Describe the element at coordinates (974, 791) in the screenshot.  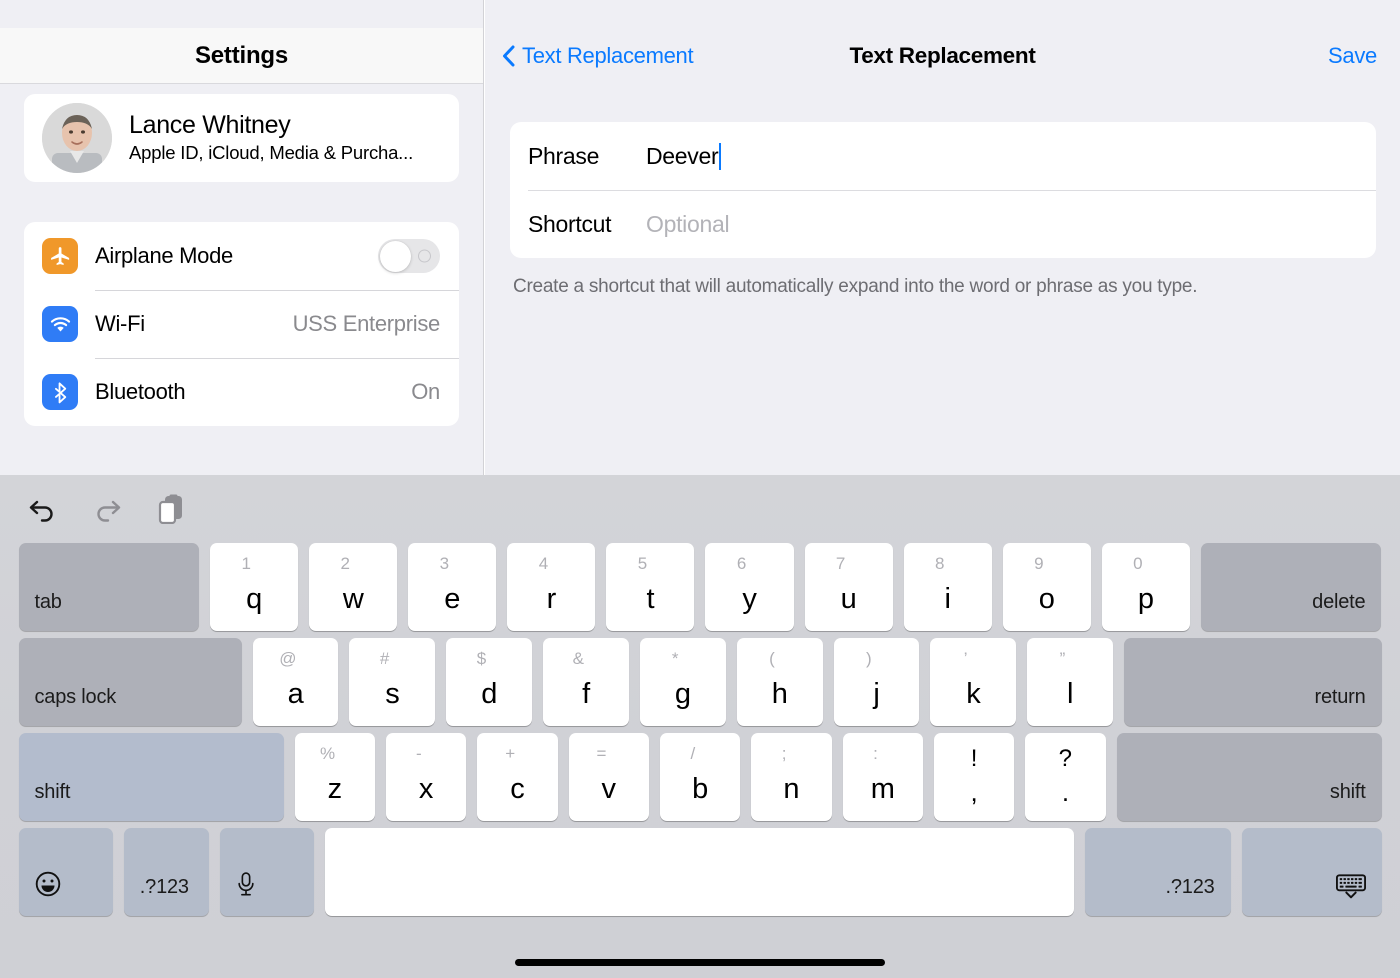
I see `key-label: ,` at that location.